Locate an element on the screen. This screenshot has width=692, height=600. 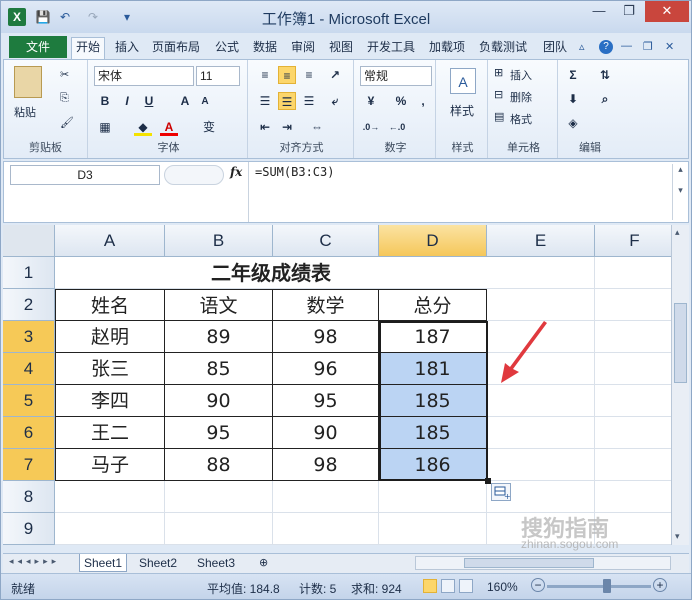
tab-page-layout: 页面布局 is located at coordinates (176, 48).